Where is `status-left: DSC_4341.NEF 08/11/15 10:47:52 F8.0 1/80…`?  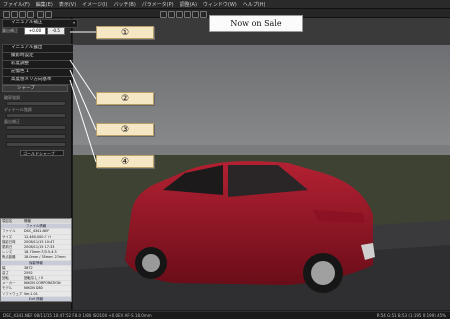
status-left: DSC_4341.NEF 08/11/15 10:47:52 F8.0 1/80… is located at coordinates (77, 315).